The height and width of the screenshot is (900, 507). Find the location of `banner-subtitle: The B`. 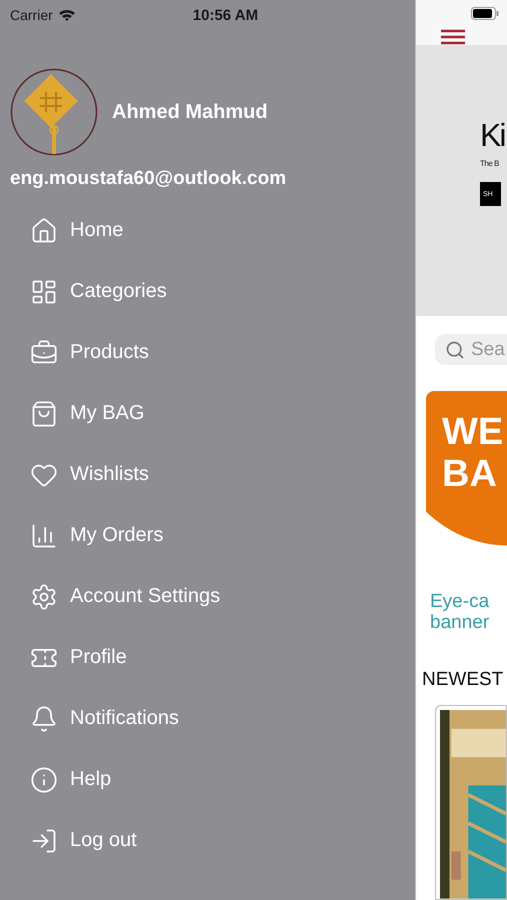

banner-subtitle: The B is located at coordinates (489, 163).